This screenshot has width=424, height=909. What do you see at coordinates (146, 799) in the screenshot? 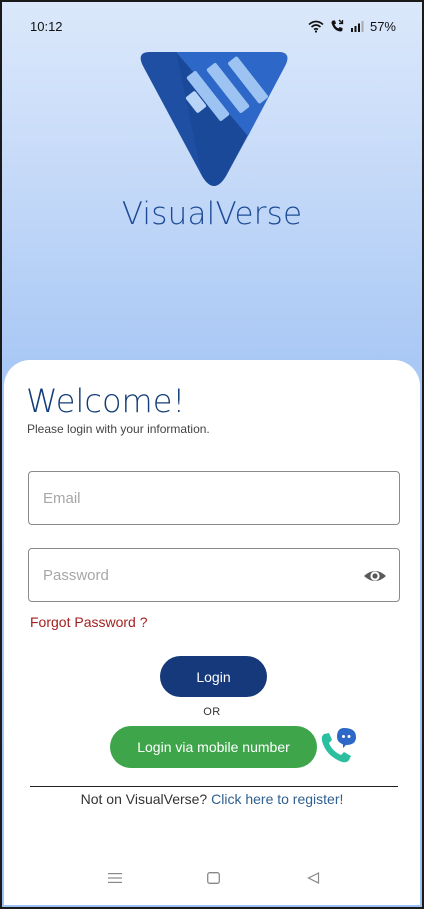
I see `register-prefix: Not on VisualVerse?` at bounding box center [146, 799].